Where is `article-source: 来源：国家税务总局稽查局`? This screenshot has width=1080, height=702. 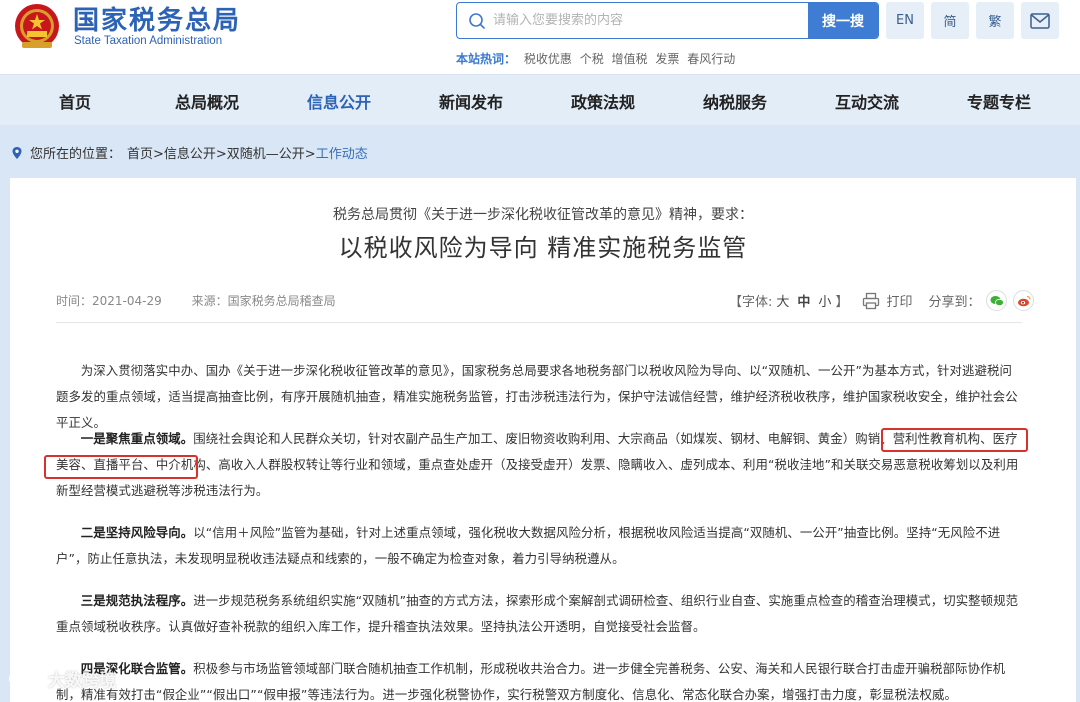
article-source: 来源：国家税务总局稽查局 is located at coordinates (263, 301).